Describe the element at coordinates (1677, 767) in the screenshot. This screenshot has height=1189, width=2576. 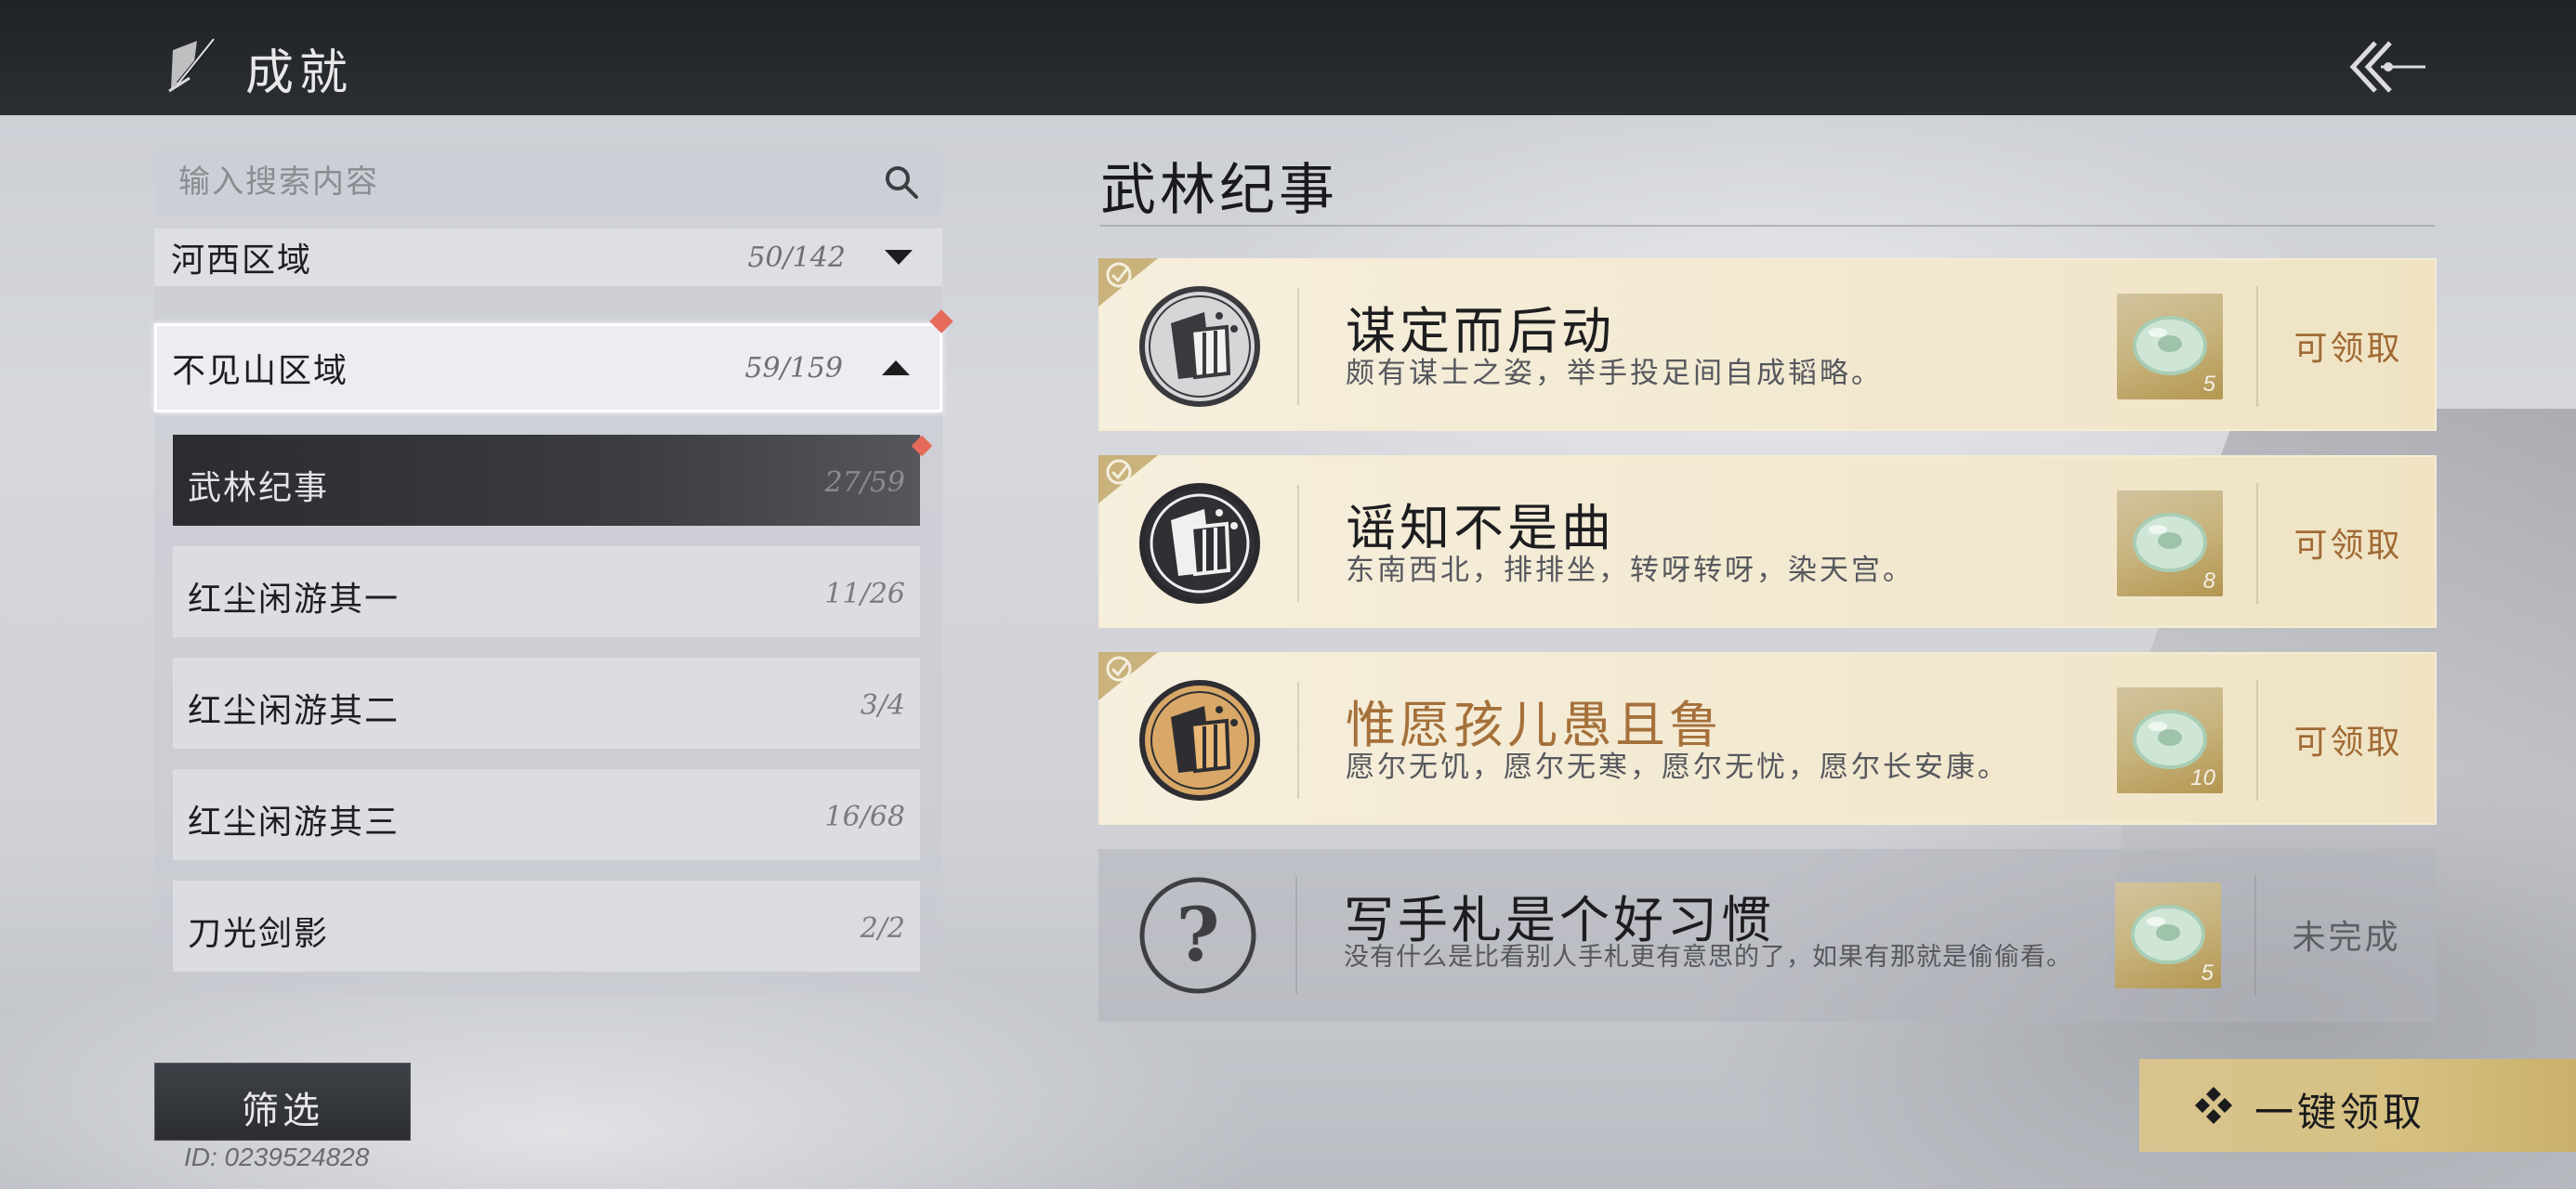
I see `achievement-desc: 愿尔无饥，愿尔无寒，愿尔无忧，愿尔长安康。` at that location.